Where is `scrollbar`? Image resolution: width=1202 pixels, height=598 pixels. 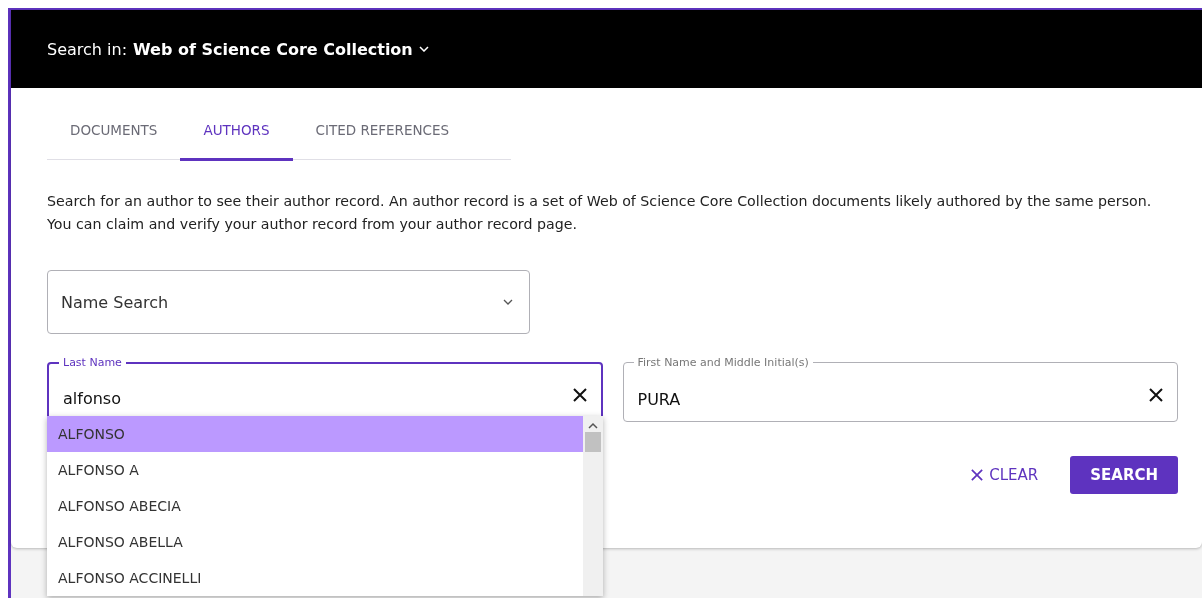
scrollbar is located at coordinates (592, 506).